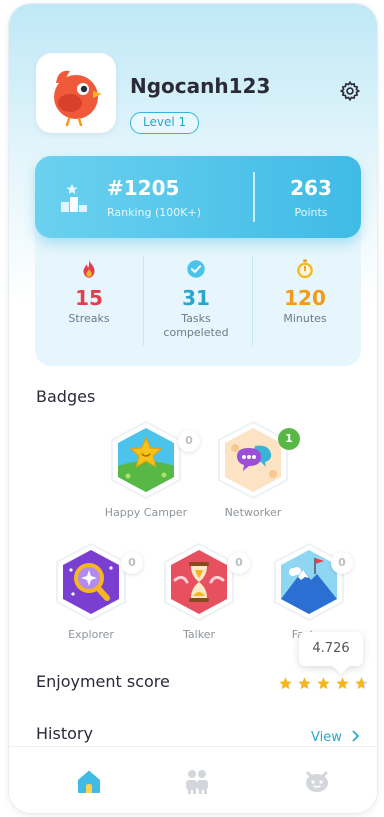 Image resolution: width=384 pixels, height=817 pixels. Describe the element at coordinates (199, 582) in the screenshot. I see `hourglass-badge-icon` at that location.